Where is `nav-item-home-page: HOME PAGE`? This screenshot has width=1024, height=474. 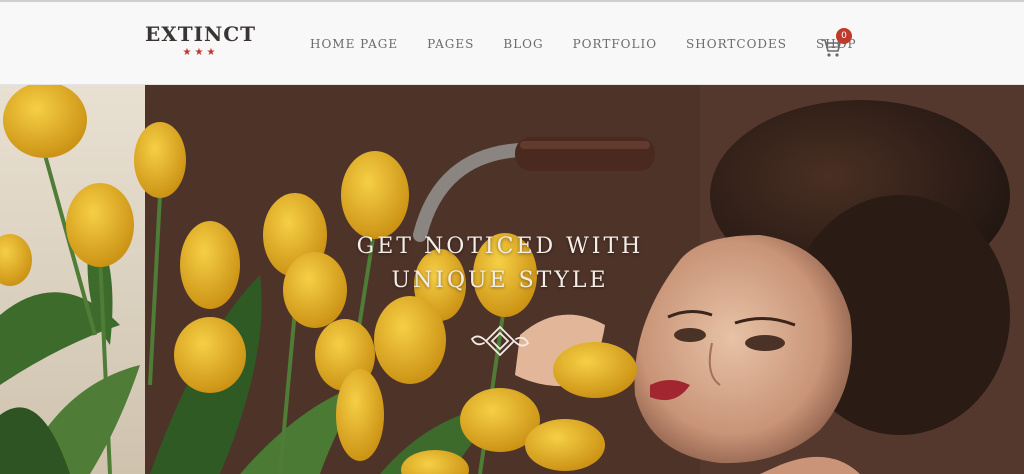 nav-item-home-page: HOME PAGE is located at coordinates (354, 44).